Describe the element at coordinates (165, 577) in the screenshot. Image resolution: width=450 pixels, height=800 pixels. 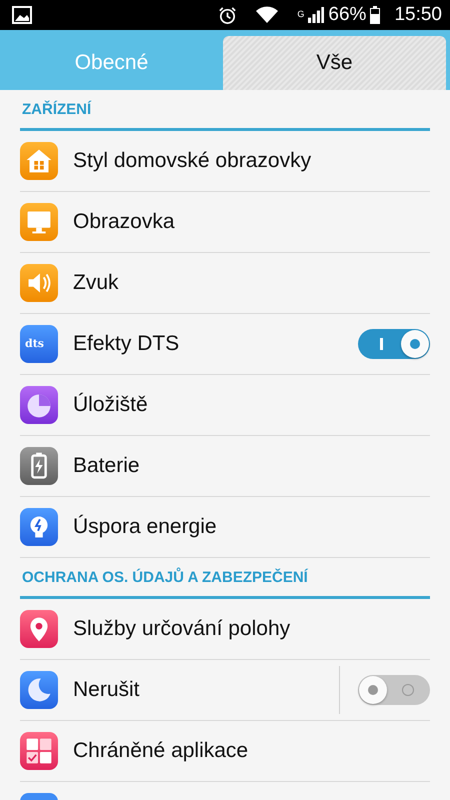
I see `section-header: OCHRANA OS. ÚDAJŮ A ZABEZPEČENÍ` at that location.